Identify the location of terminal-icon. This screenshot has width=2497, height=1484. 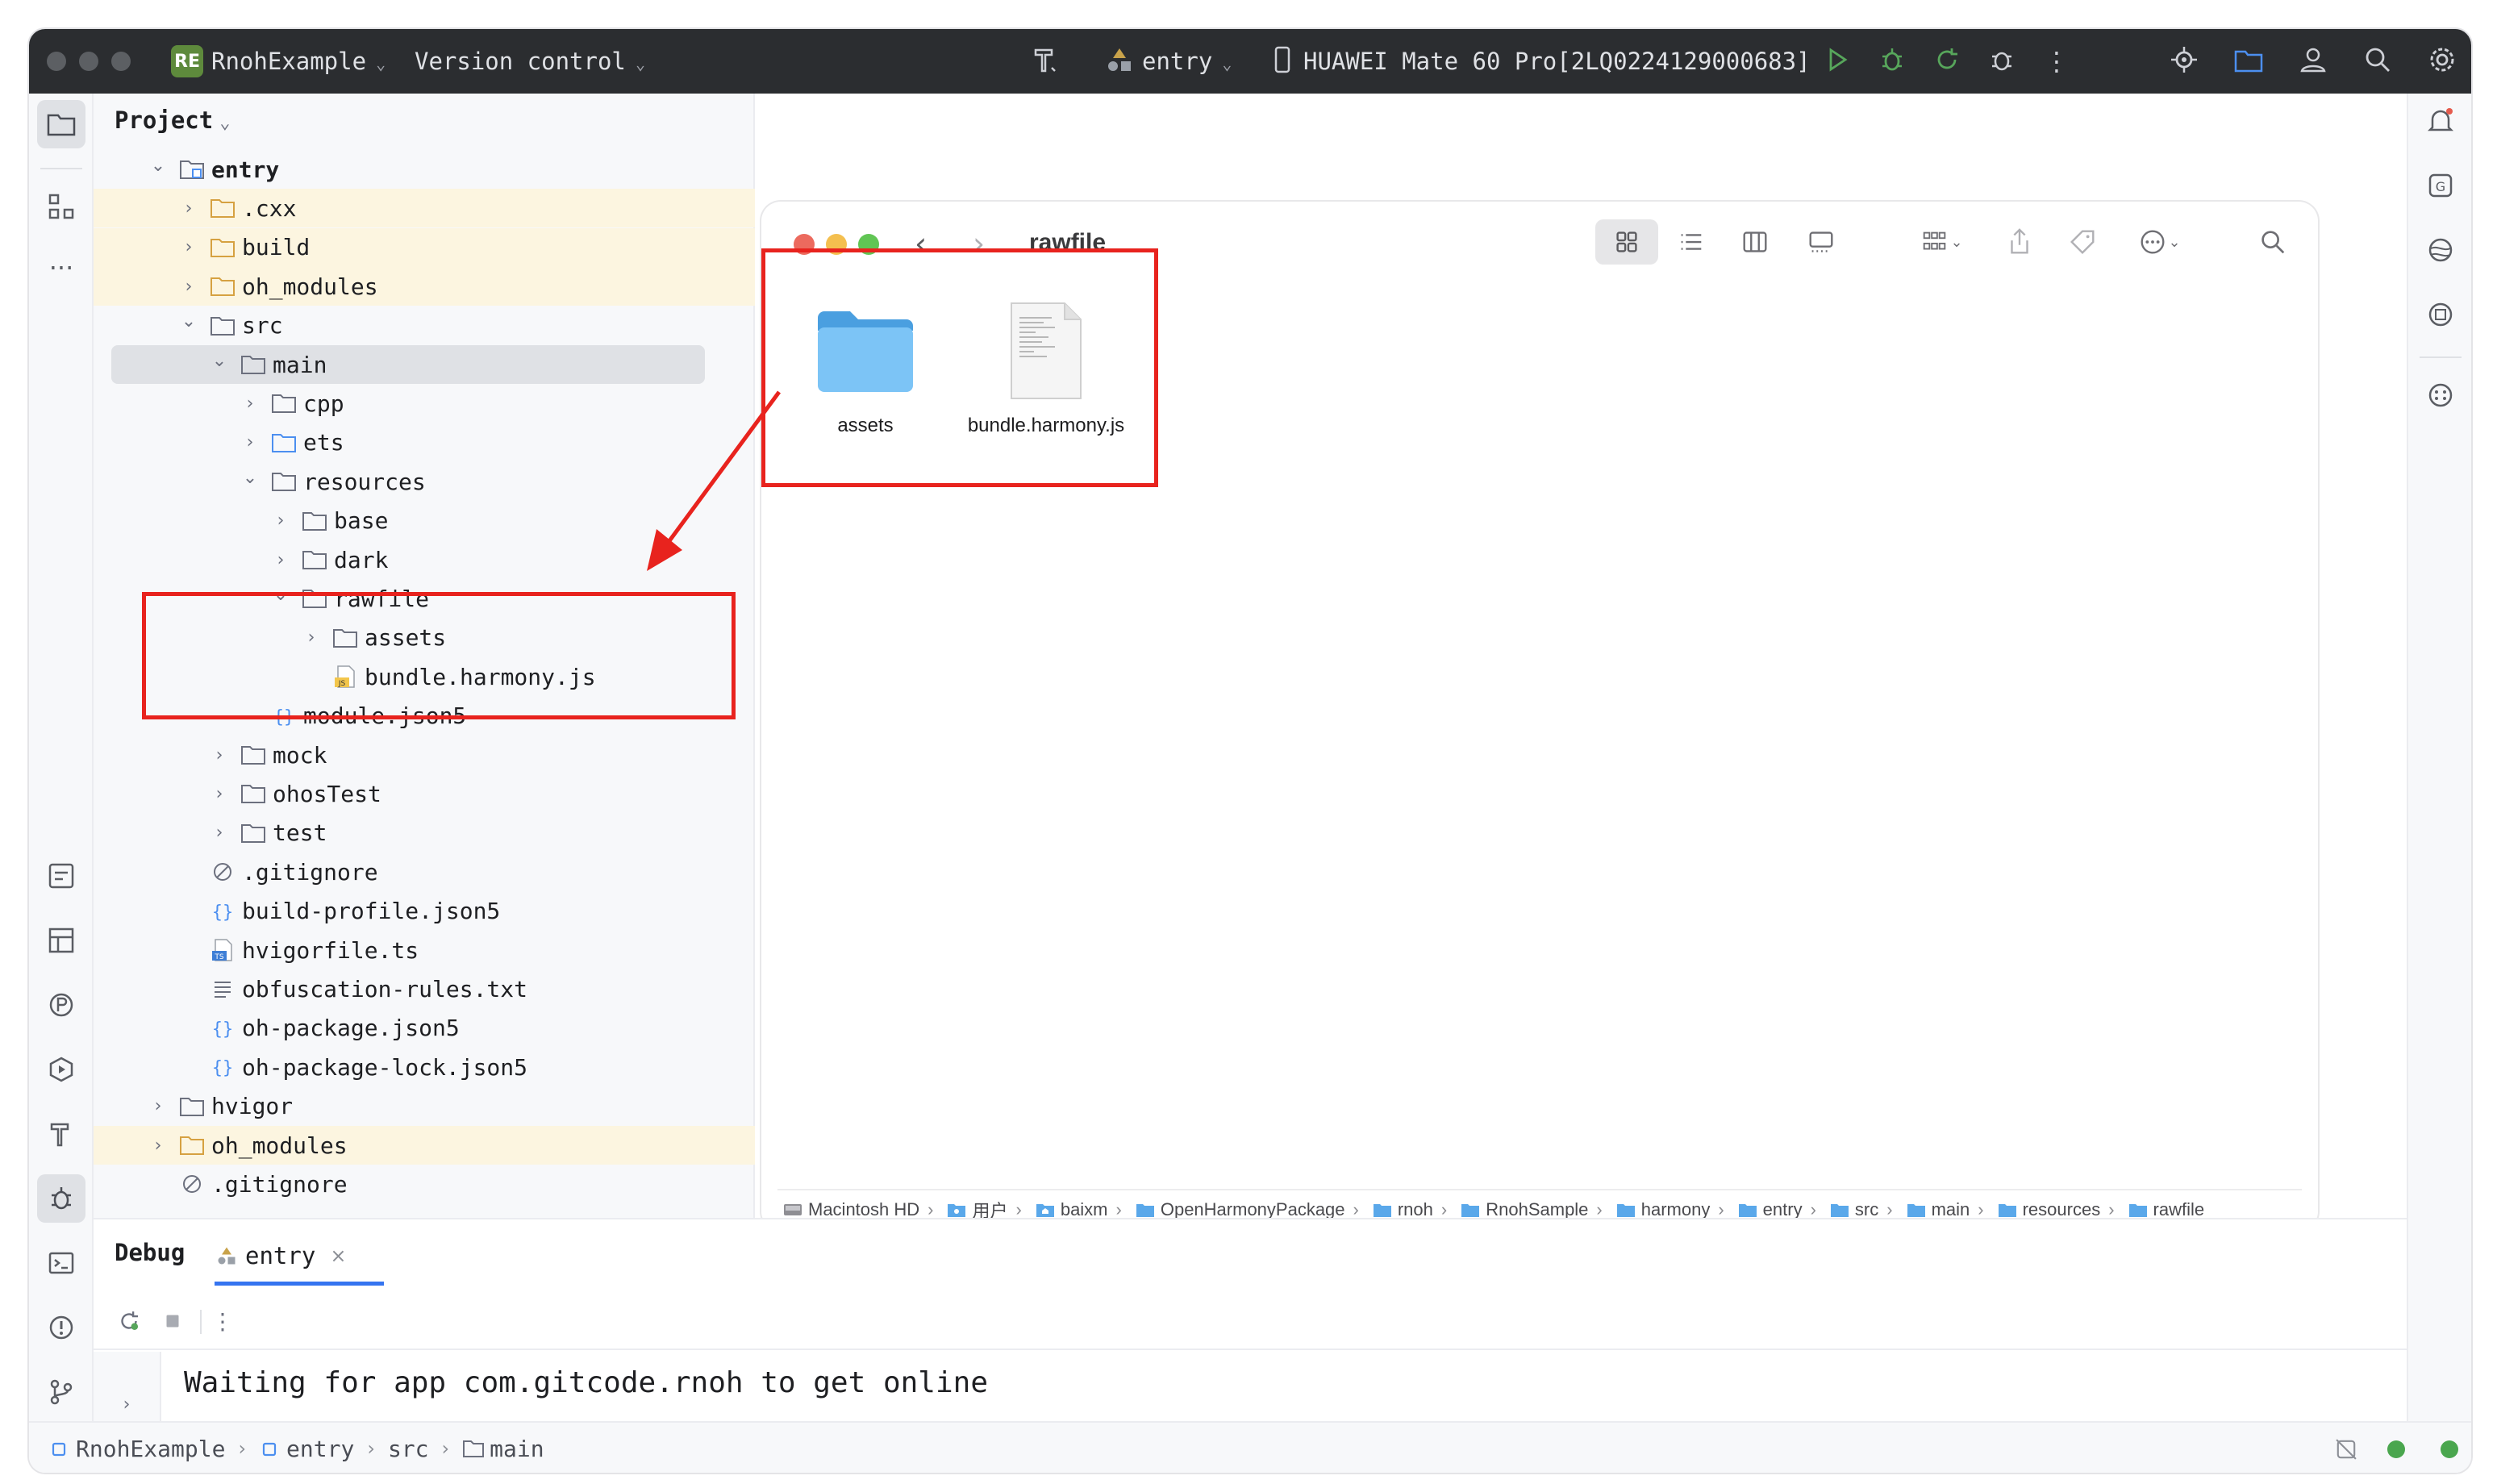
(61, 1263).